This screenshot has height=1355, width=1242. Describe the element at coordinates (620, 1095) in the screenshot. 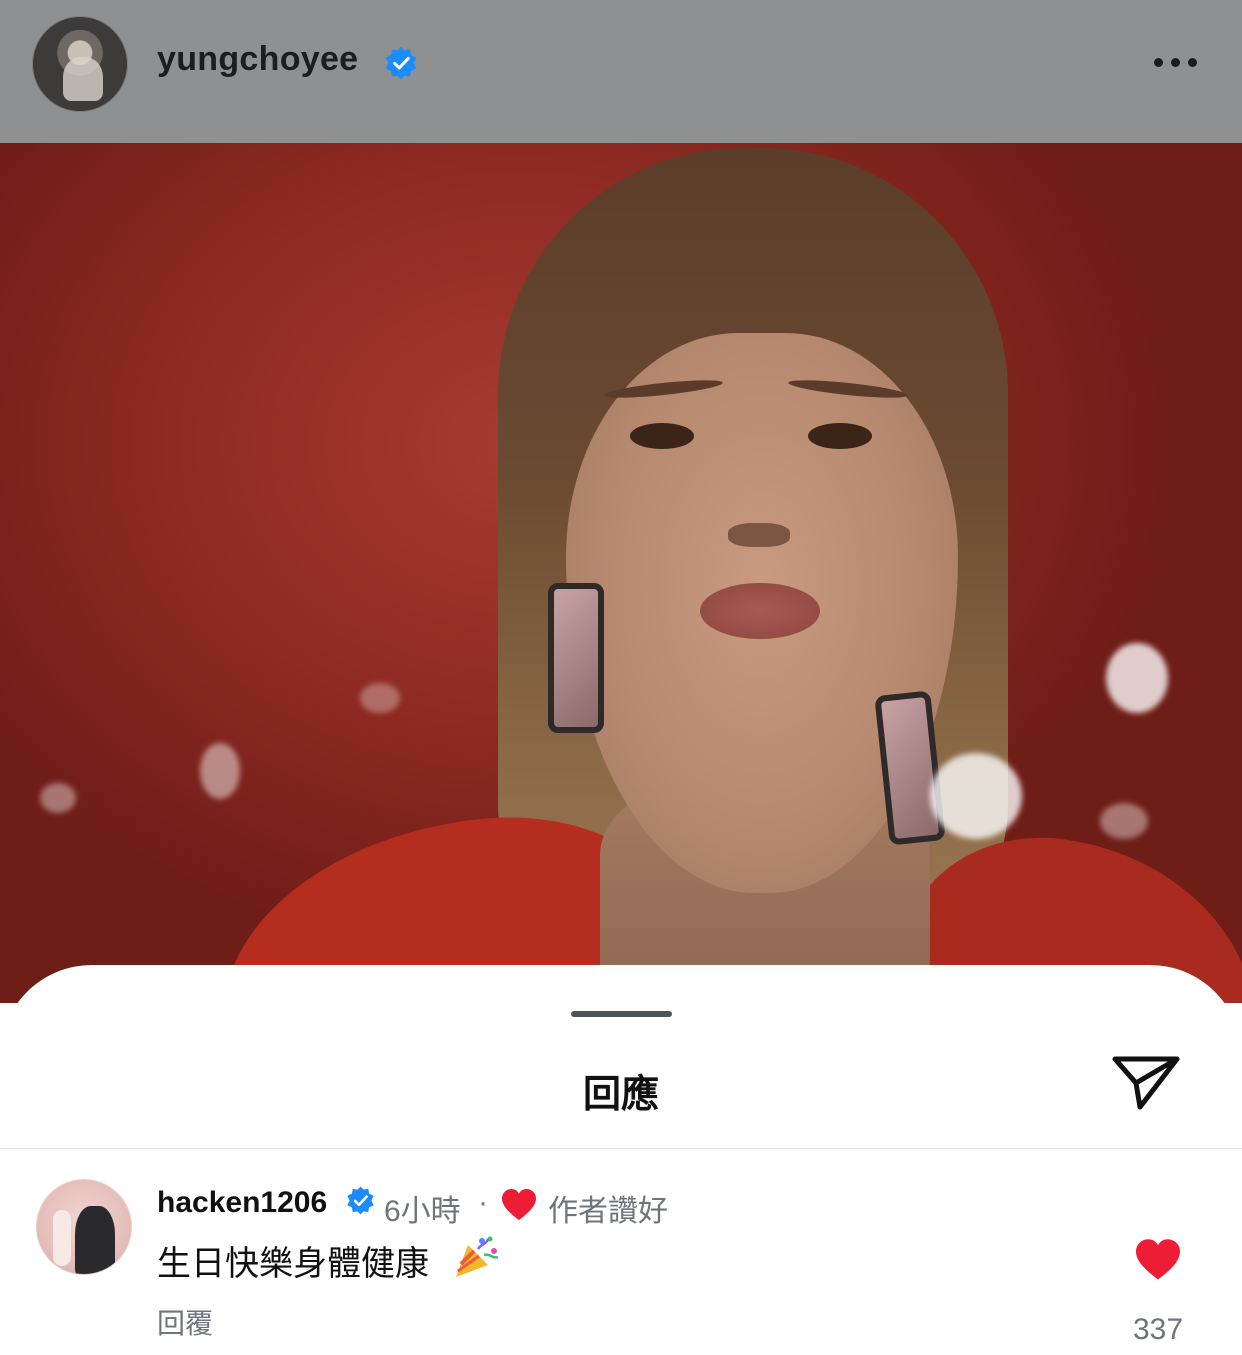

I see `sheet-title: 回應` at that location.